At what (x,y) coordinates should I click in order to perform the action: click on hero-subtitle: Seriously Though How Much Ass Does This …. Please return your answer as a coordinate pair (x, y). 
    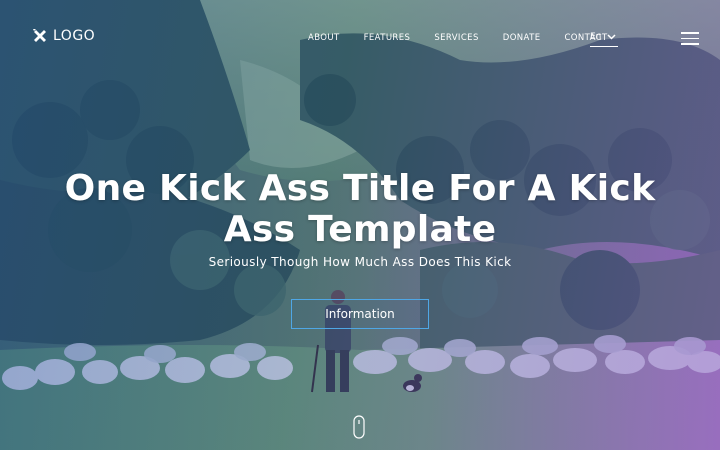
    Looking at the image, I should click on (360, 262).